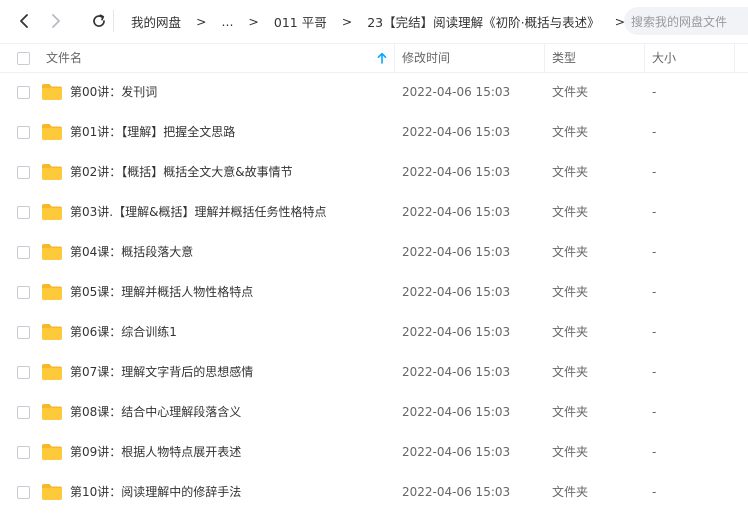 The height and width of the screenshot is (514, 748). I want to click on file-name: 第02讲：【概括】概括全文大意&故事情节, so click(181, 172).